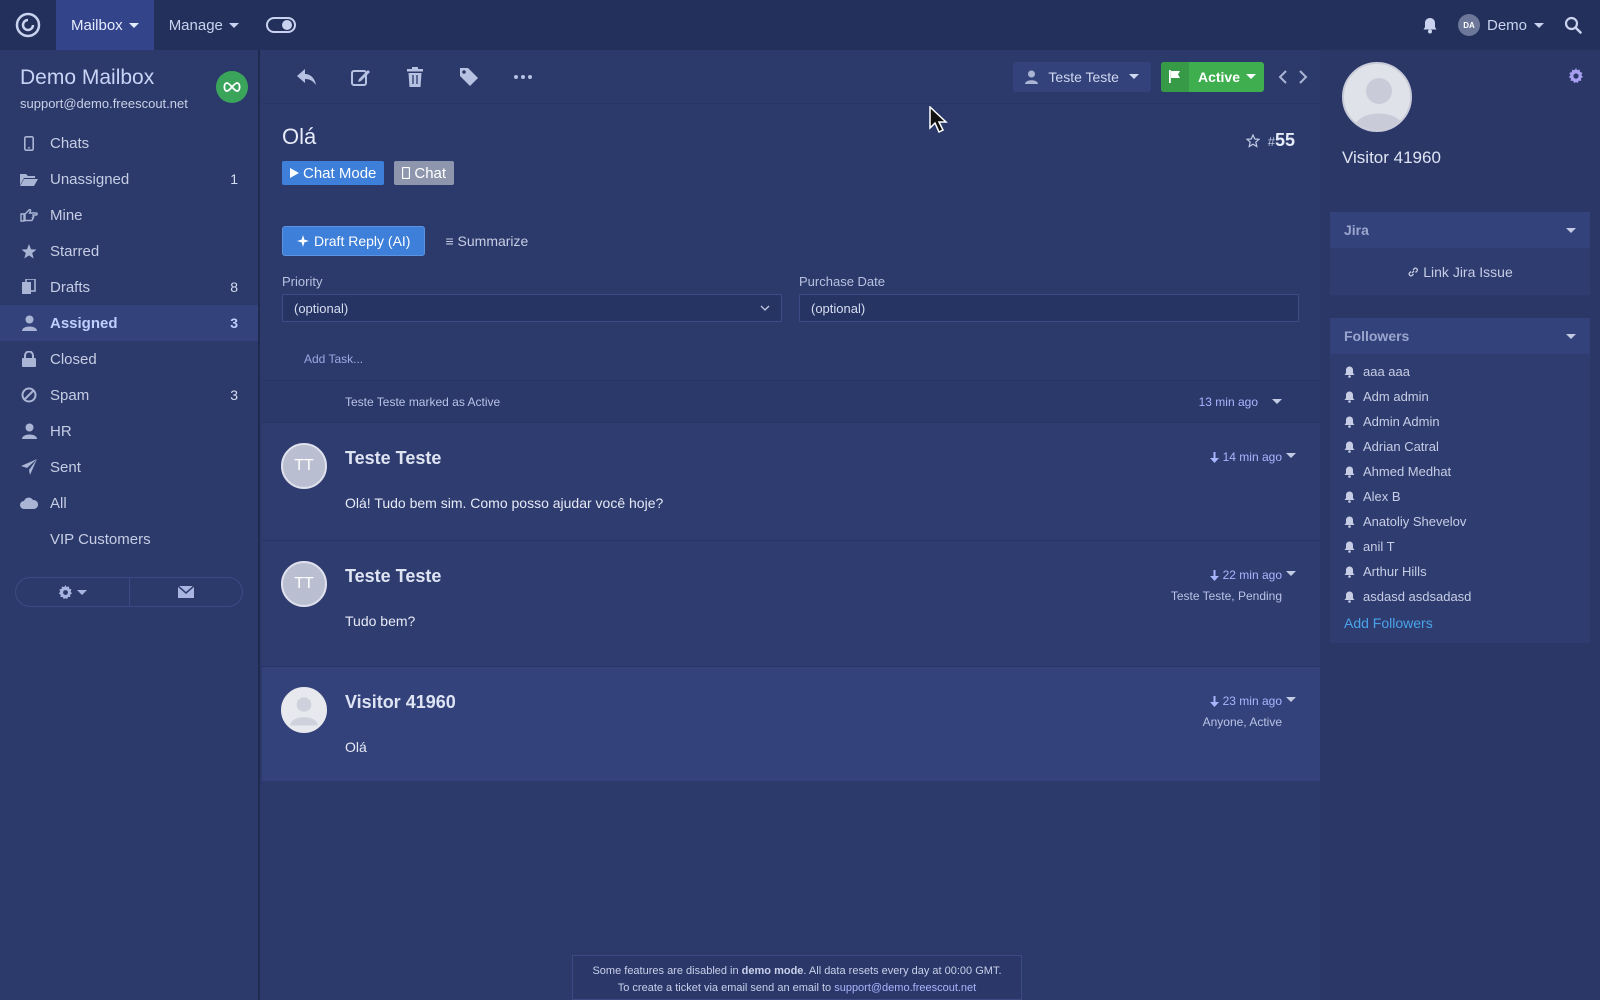 The image size is (1600, 1000). What do you see at coordinates (1396, 396) in the screenshot?
I see `follower-name: Adm admin` at bounding box center [1396, 396].